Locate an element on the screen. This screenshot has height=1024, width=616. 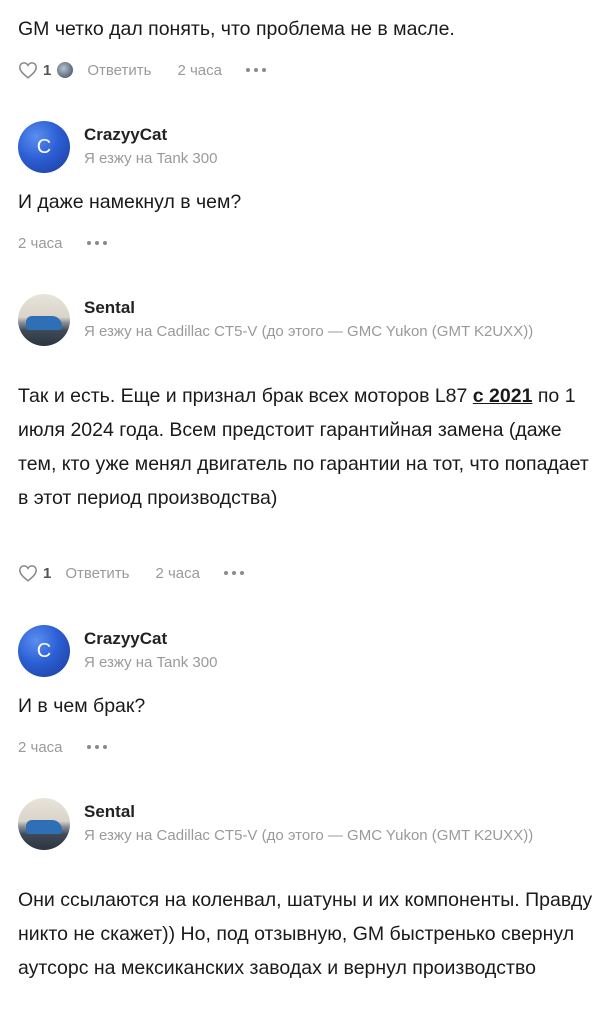
comment-text: И в чем брак? is located at coordinates (82, 706).